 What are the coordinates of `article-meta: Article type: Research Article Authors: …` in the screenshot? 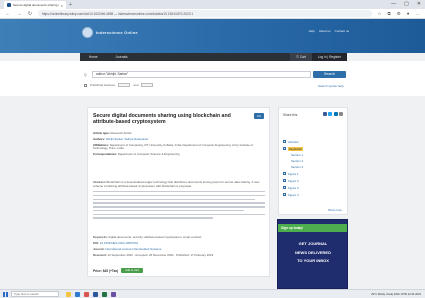 It's located at (179, 145).